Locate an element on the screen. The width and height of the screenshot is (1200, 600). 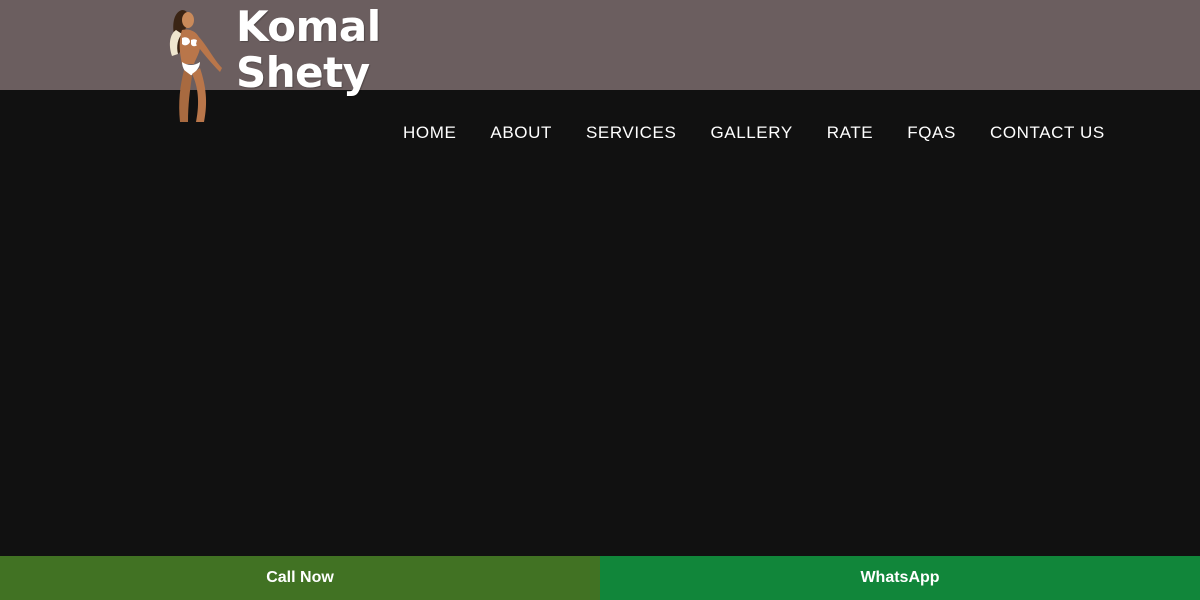
woman-figure-logo-icon is located at coordinates (195, 66).